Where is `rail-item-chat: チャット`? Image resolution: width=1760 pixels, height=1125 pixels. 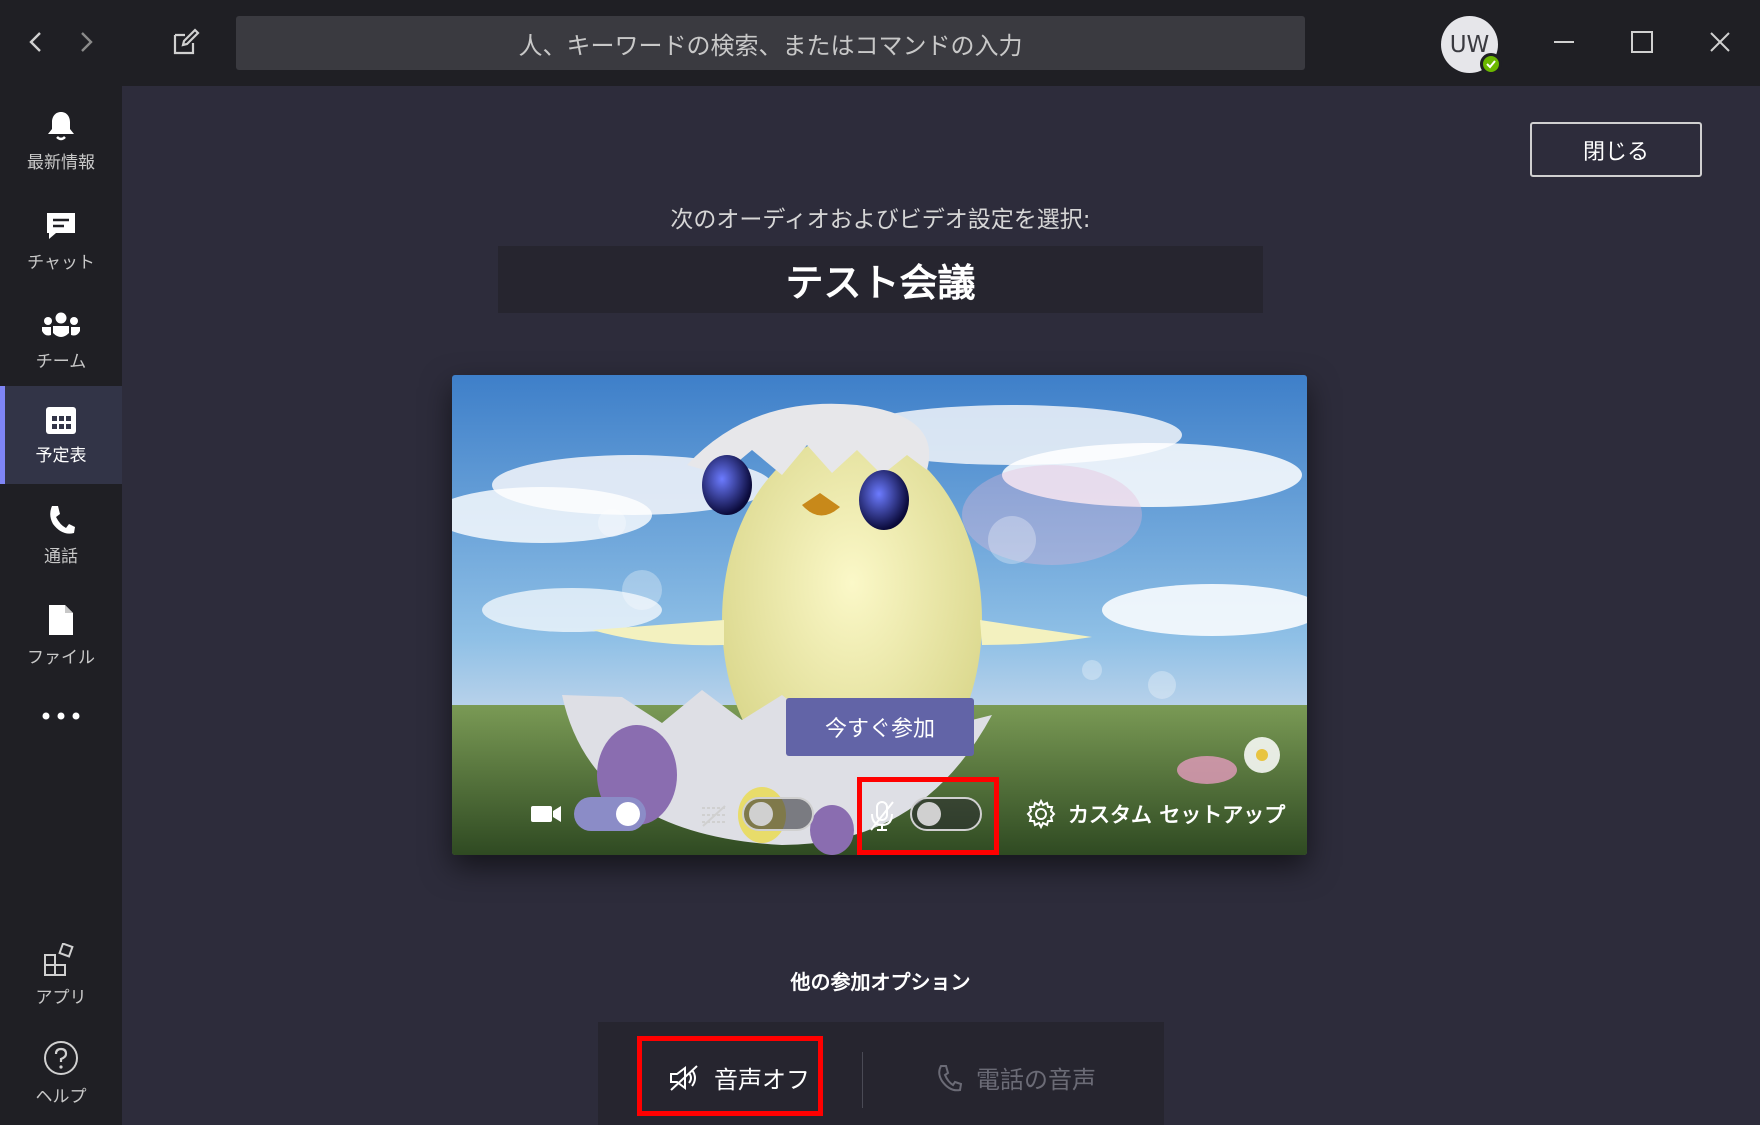
rail-item-chat: チャット is located at coordinates (61, 241).